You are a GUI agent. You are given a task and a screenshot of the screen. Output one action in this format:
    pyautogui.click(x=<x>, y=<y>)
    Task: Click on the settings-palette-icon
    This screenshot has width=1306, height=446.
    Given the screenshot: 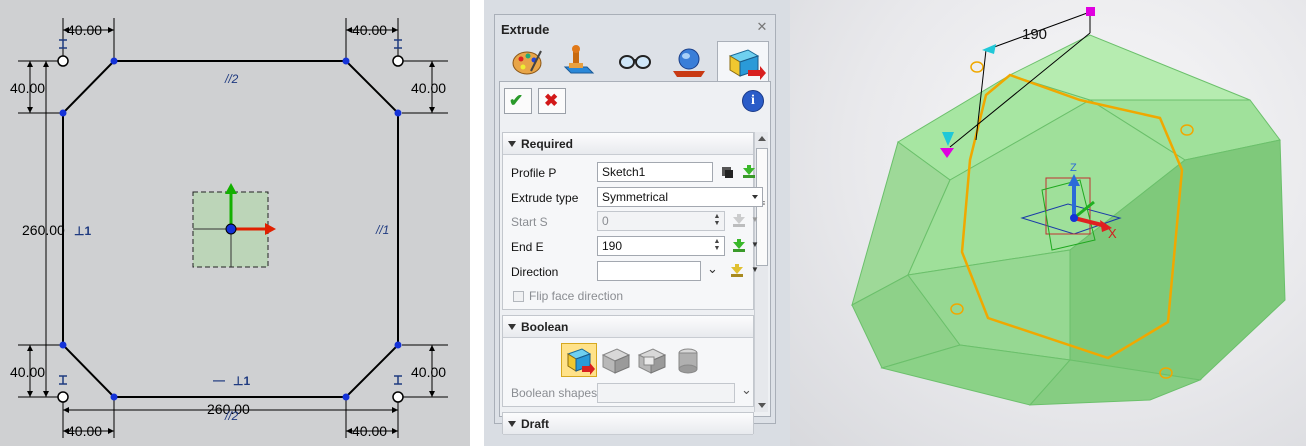 What is the action you would take?
    pyautogui.click(x=527, y=62)
    